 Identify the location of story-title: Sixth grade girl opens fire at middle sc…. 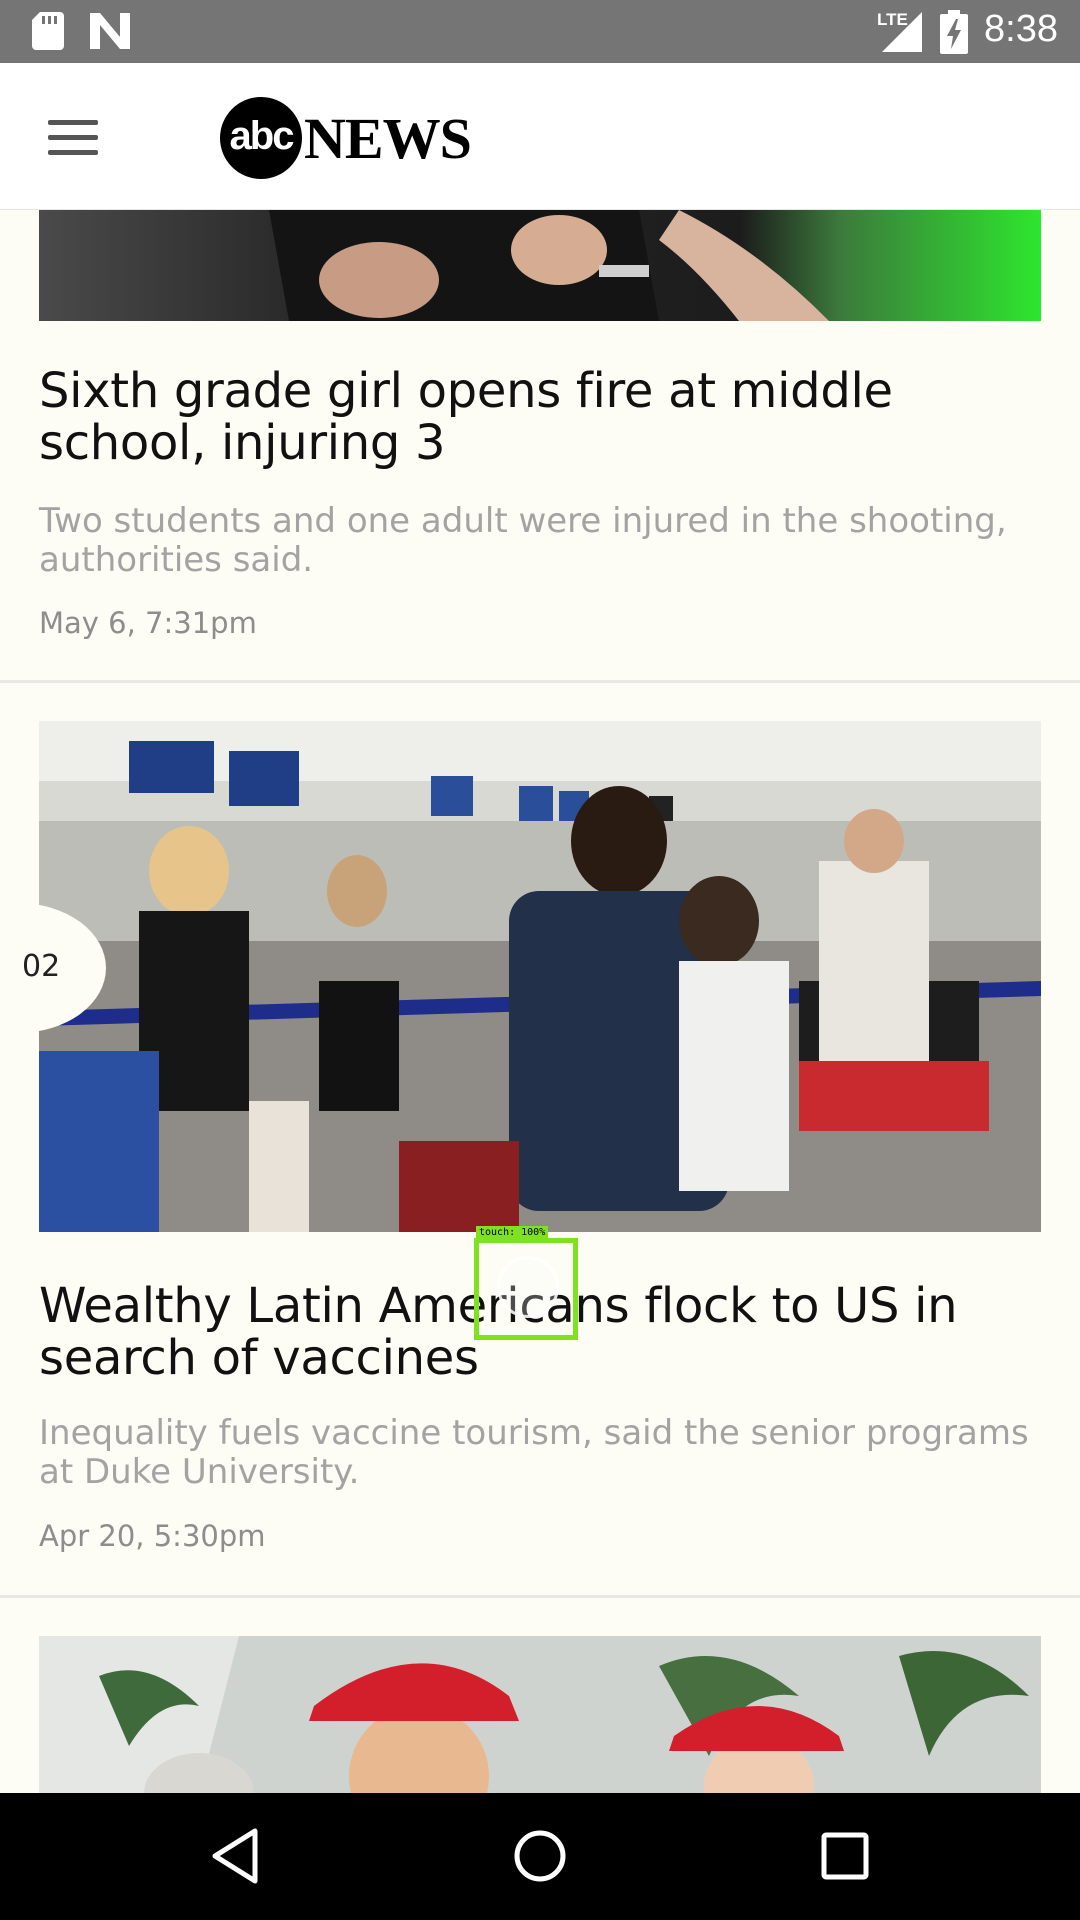
(544, 417).